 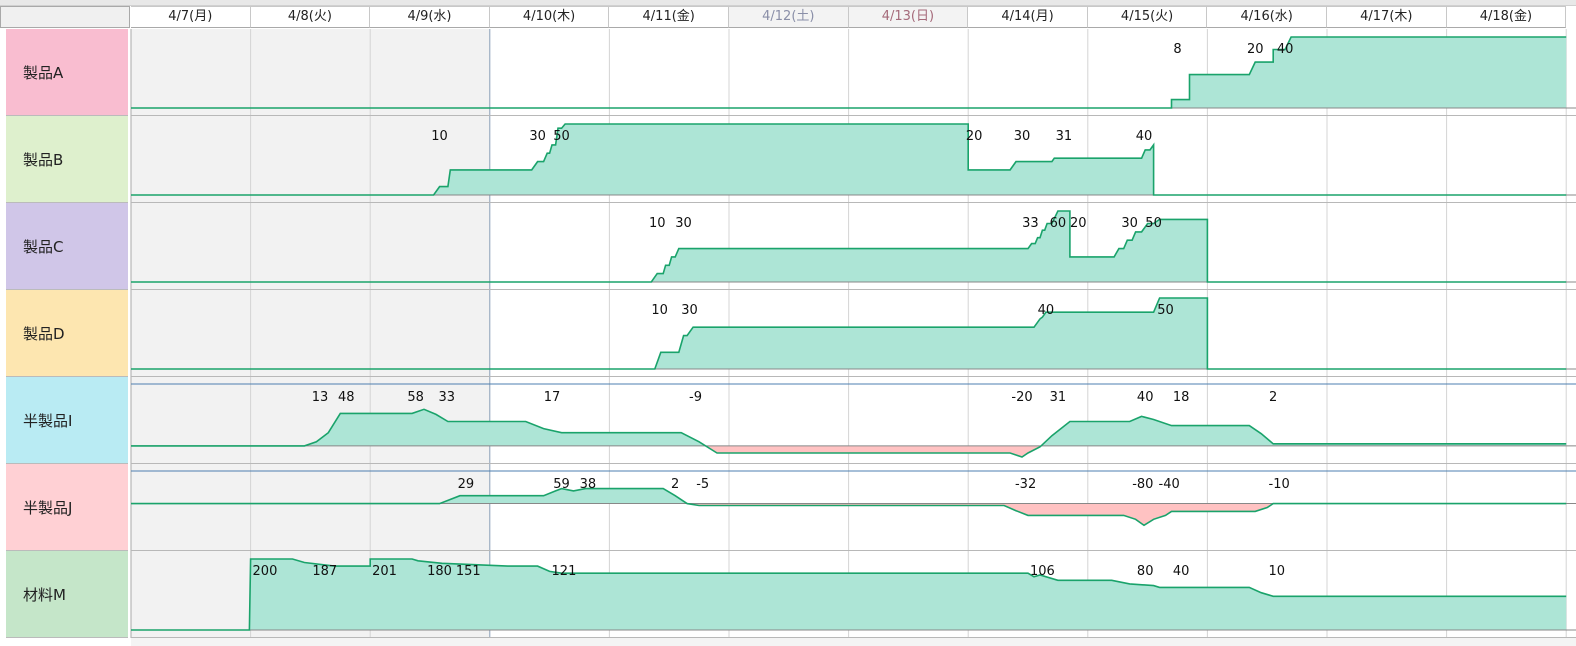 What do you see at coordinates (67, 333) in the screenshot?
I see `row-label-product-d: 製品D` at bounding box center [67, 333].